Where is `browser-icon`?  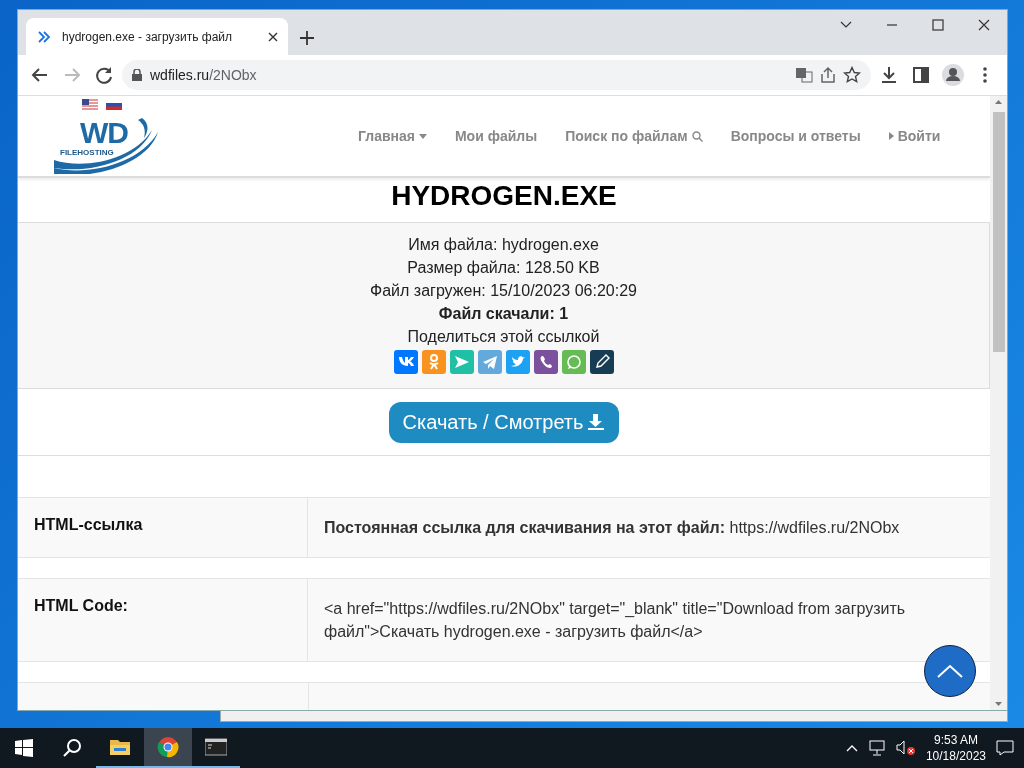 browser-icon is located at coordinates (168, 747).